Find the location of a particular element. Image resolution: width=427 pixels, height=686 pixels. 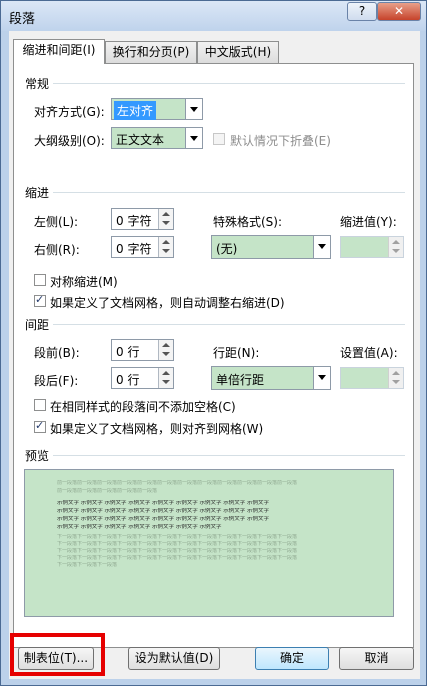

snap-to-grid-label: 如果定义了文档网格，则对齐到网格(W) is located at coordinates (157, 429).